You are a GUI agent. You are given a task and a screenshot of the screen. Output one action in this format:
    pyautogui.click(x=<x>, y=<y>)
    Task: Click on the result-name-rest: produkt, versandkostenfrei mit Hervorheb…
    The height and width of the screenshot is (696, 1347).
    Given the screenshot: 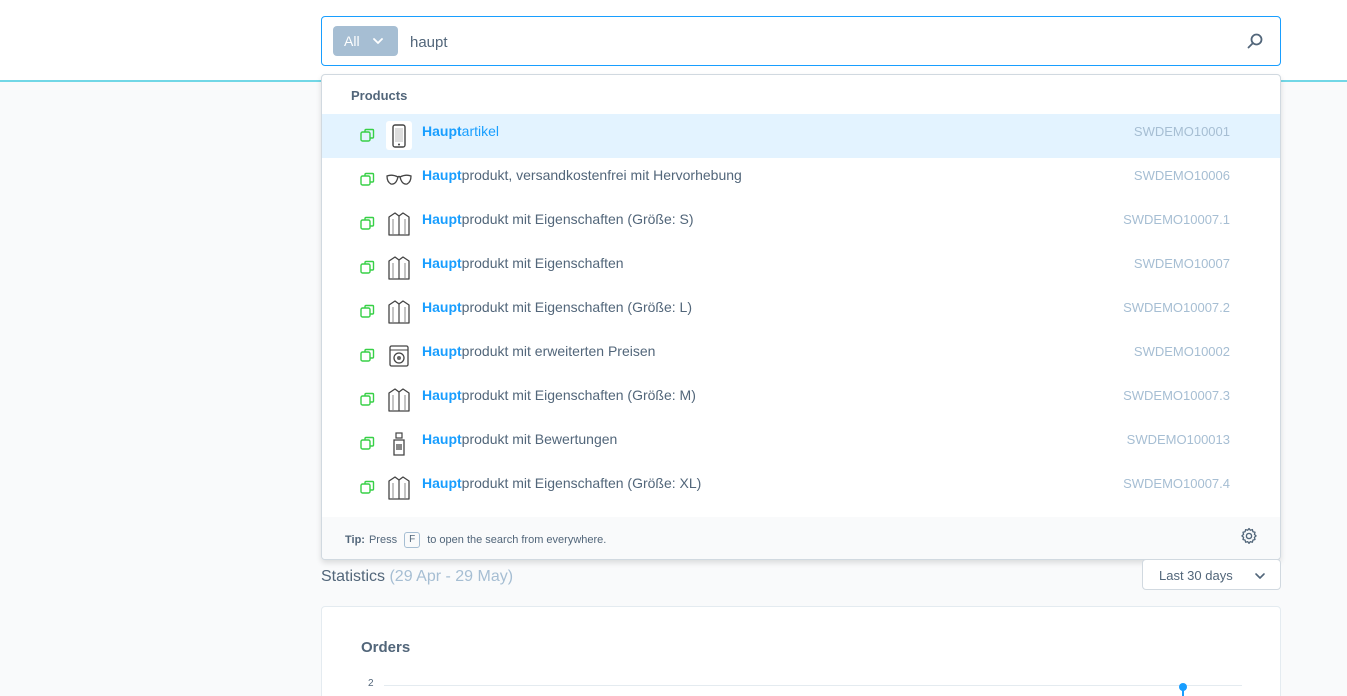 What is the action you would take?
    pyautogui.click(x=601, y=175)
    